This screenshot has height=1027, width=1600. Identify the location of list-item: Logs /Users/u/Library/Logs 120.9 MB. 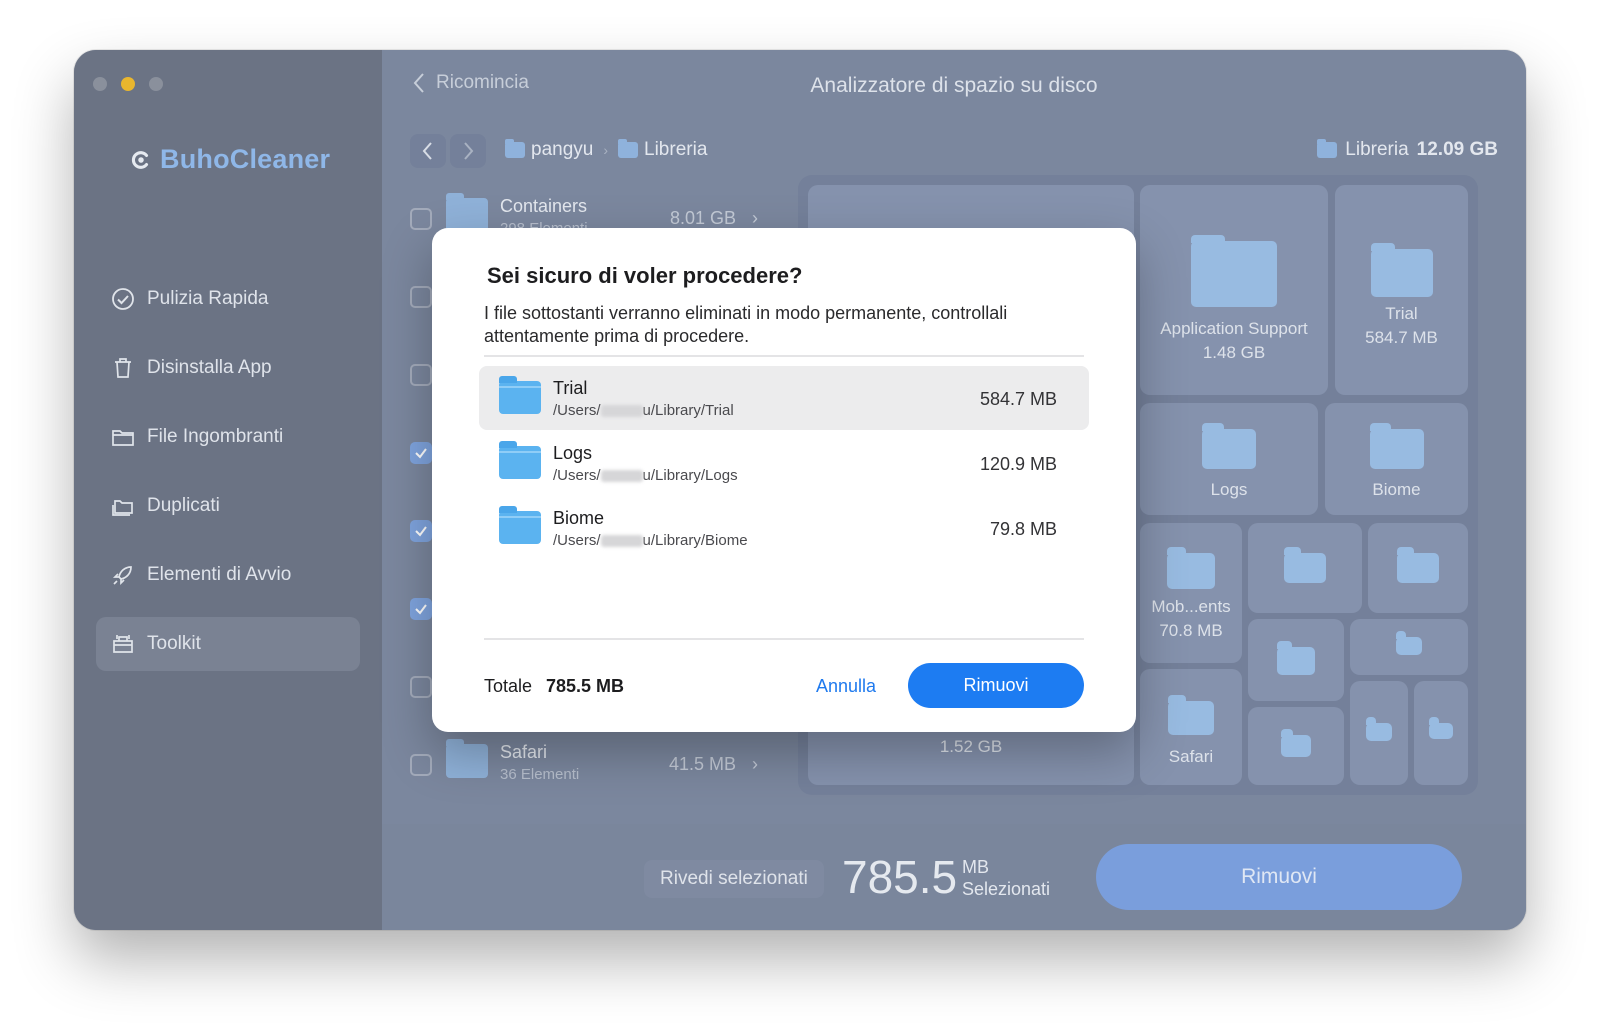
(784, 463).